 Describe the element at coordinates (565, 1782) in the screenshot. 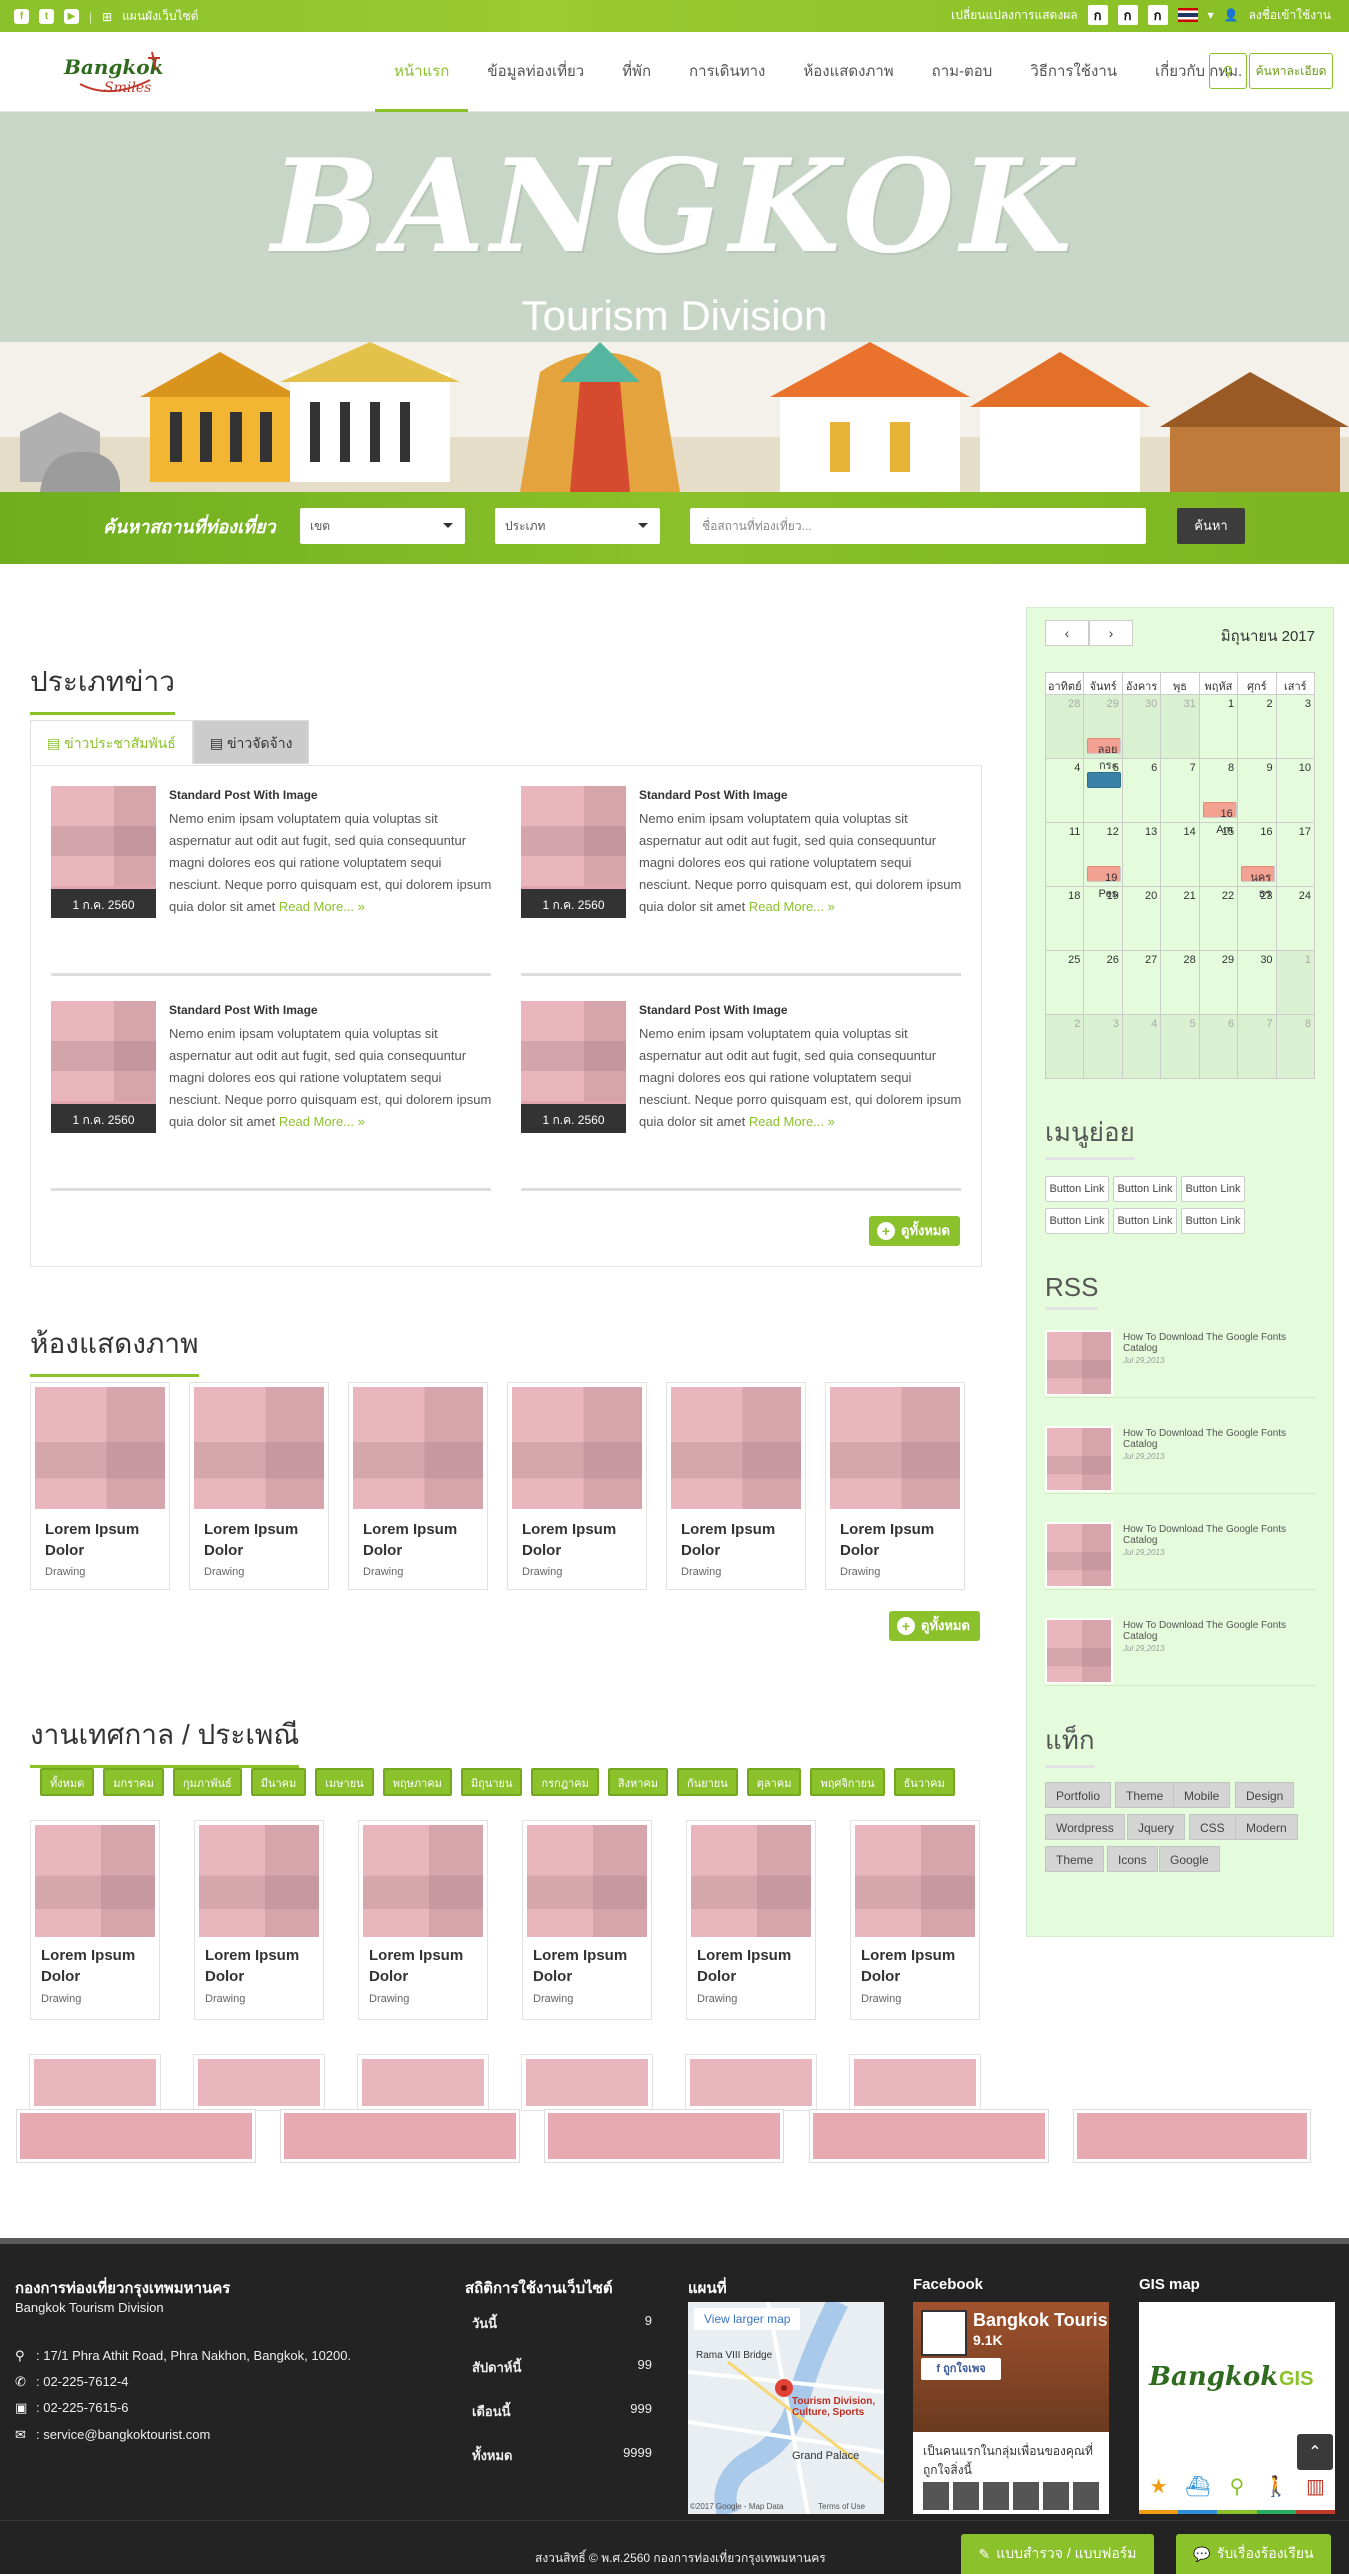

I see `month-chip: กรกฎาคม` at that location.